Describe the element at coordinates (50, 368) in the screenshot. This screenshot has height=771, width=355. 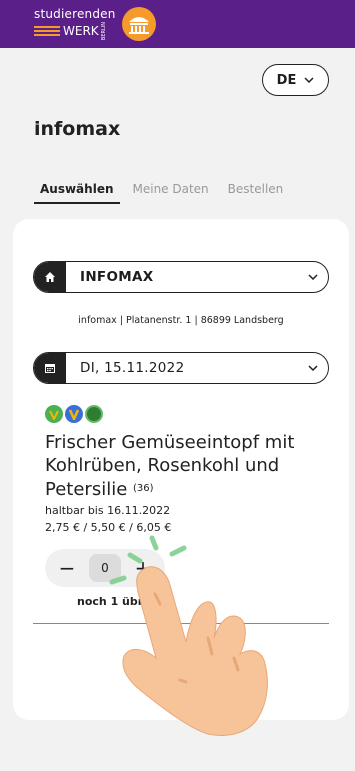
I see `calendar-icon` at that location.